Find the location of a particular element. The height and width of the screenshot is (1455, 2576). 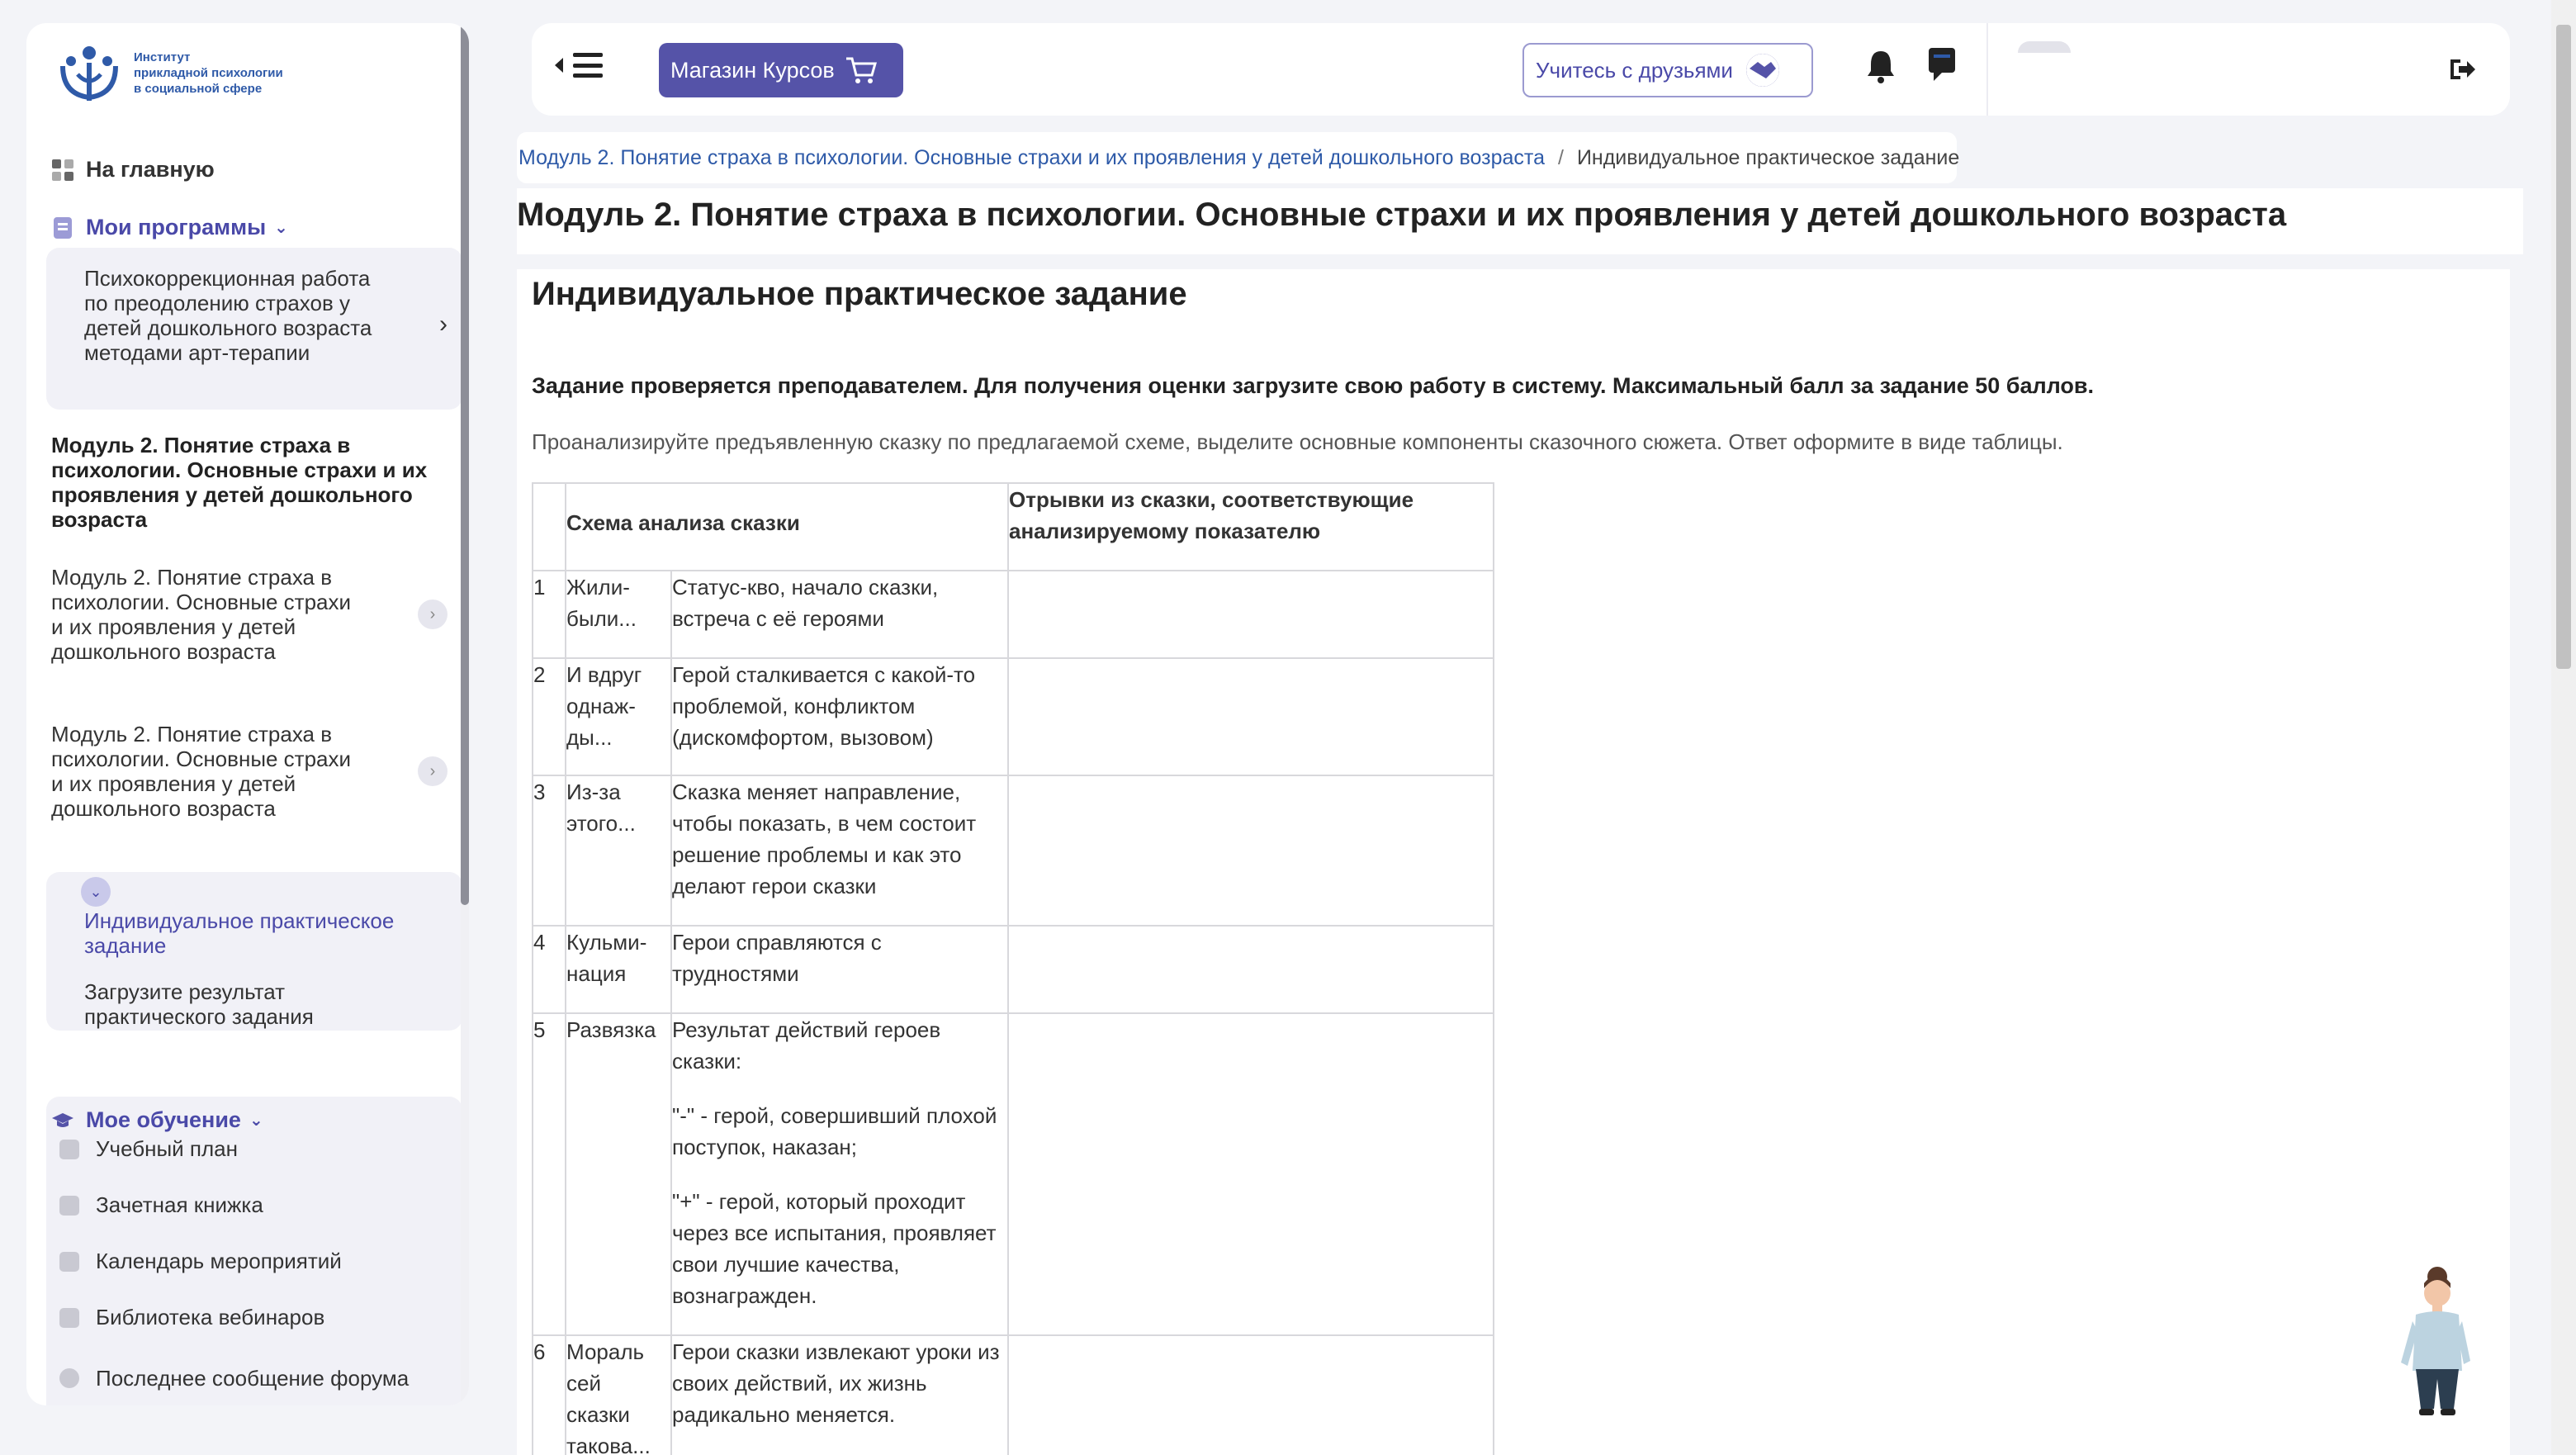

menu-toggle-button is located at coordinates (579, 65).